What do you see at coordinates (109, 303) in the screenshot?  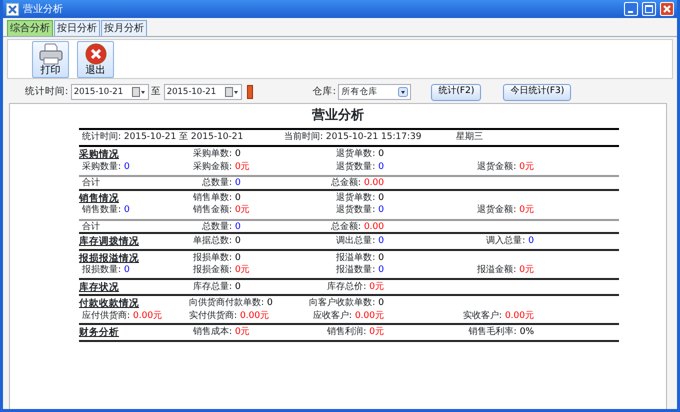 I see `section-heading: 付款收款情况` at bounding box center [109, 303].